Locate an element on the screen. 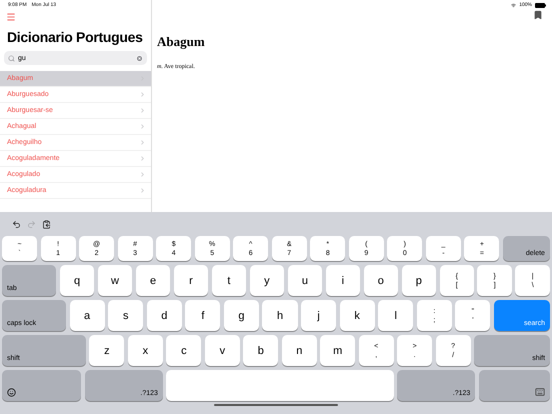 The height and width of the screenshot is (414, 552). keyboard-key: h is located at coordinates (280, 315).